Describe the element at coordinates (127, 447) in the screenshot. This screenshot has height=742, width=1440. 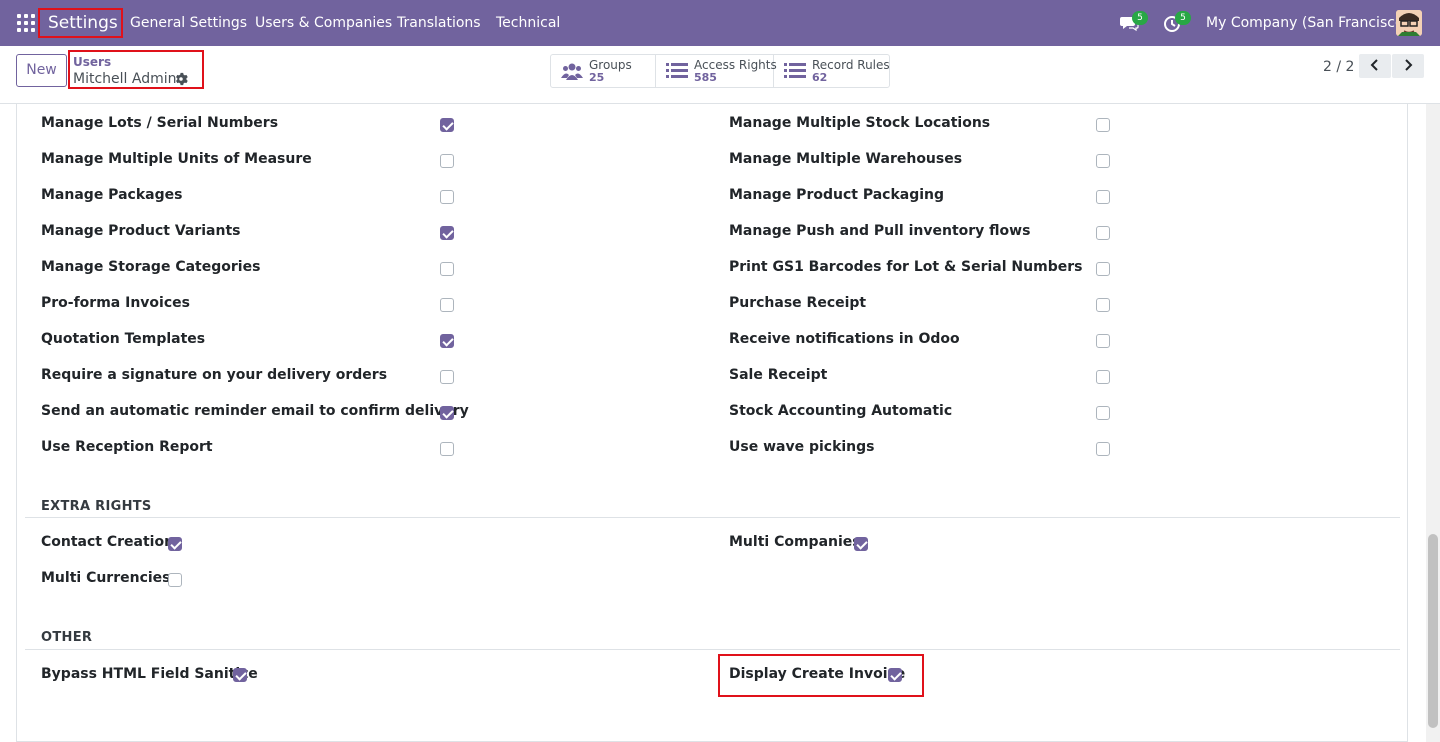
I see `right-label: Use Reception Report` at that location.